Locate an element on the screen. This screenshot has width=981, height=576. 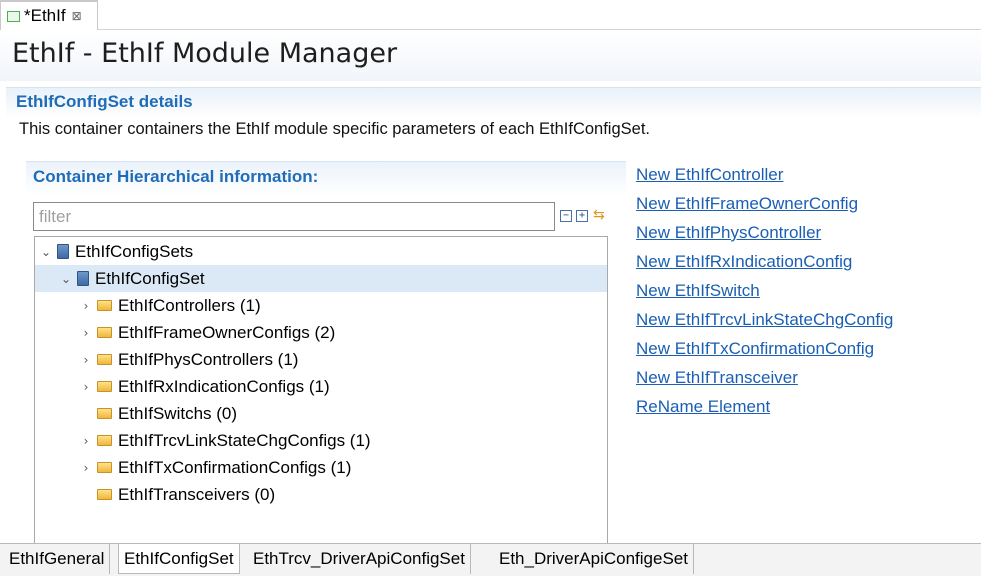
page-title: EthIf - EthIf Module Manager is located at coordinates (205, 53).